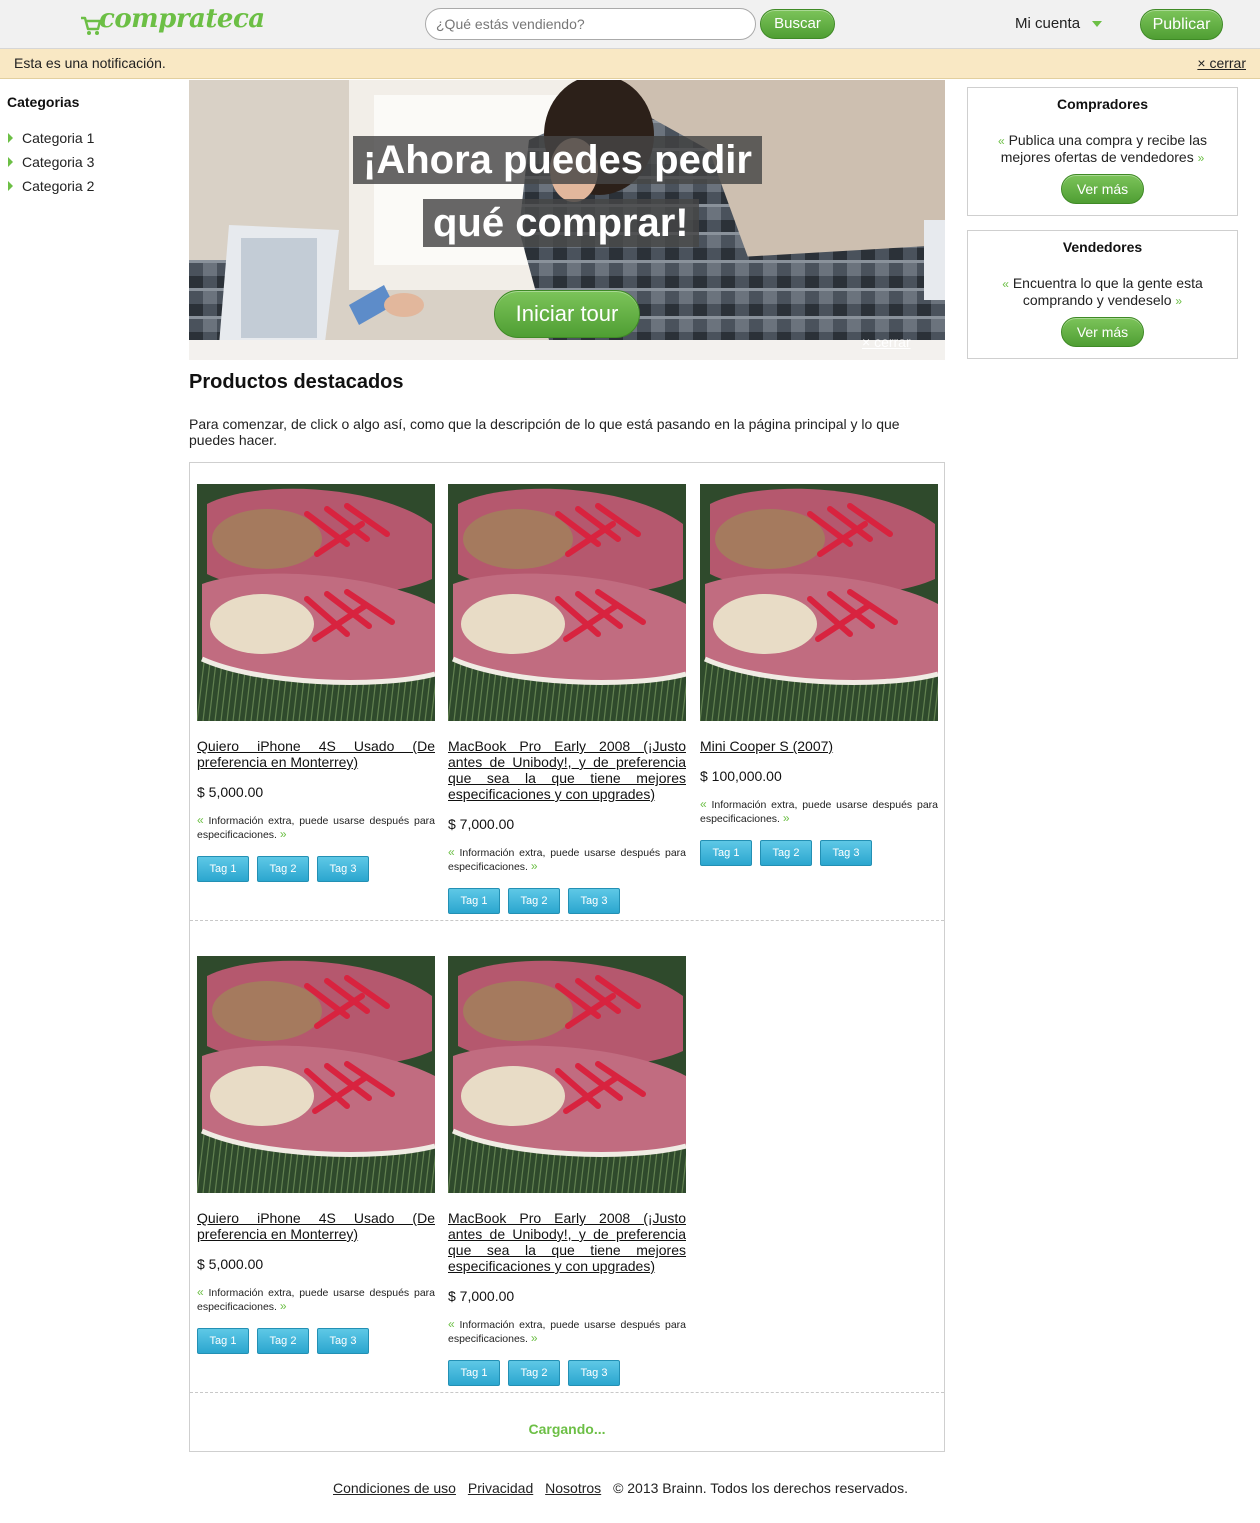  Describe the element at coordinates (58, 162) in the screenshot. I see `category-label: Categoria 3` at that location.